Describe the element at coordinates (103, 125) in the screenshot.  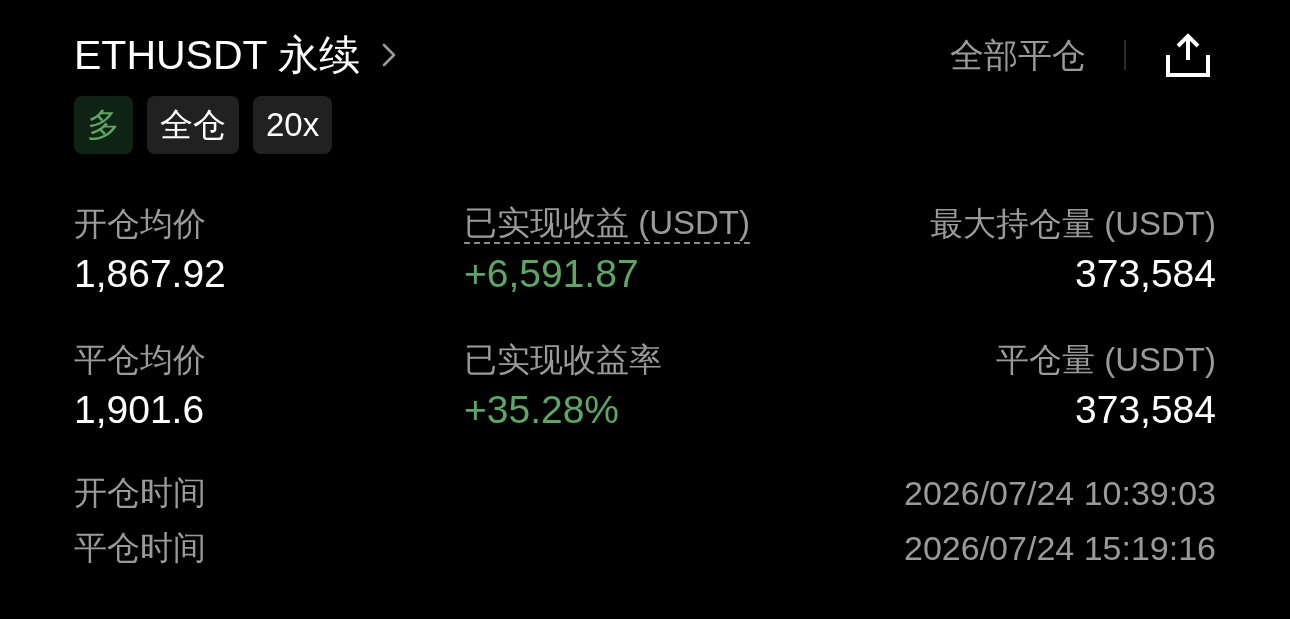
I see `long-tag: 多` at that location.